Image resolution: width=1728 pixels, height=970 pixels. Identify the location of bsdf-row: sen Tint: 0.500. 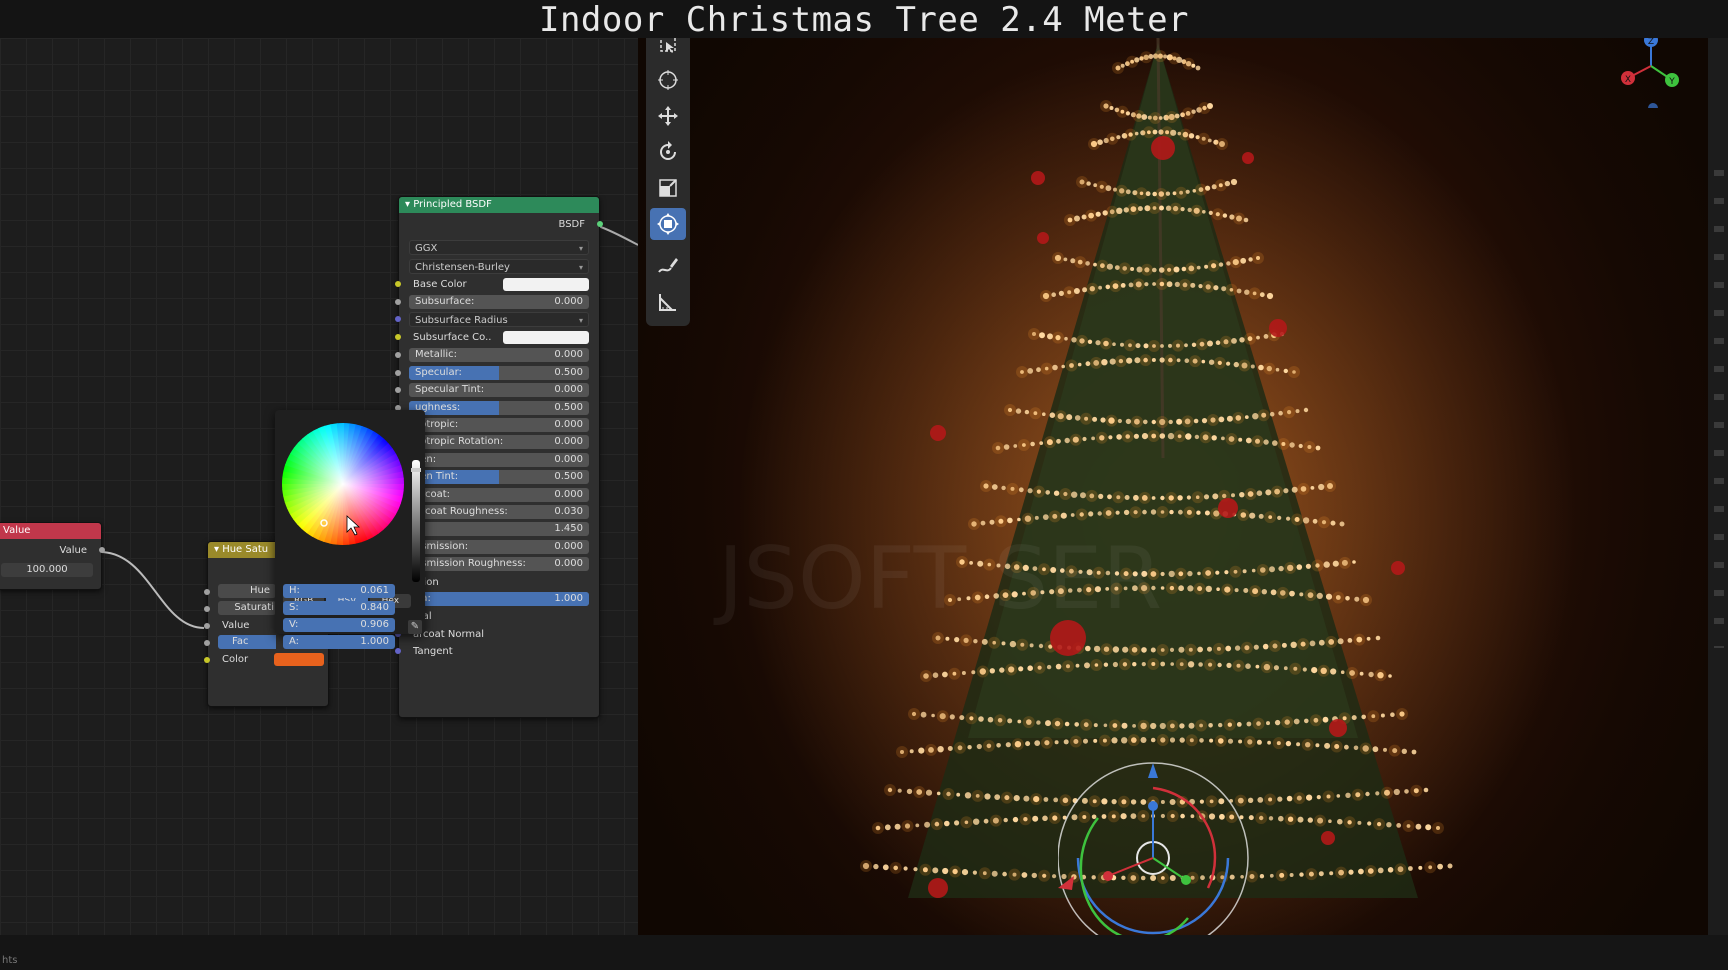
(497, 477).